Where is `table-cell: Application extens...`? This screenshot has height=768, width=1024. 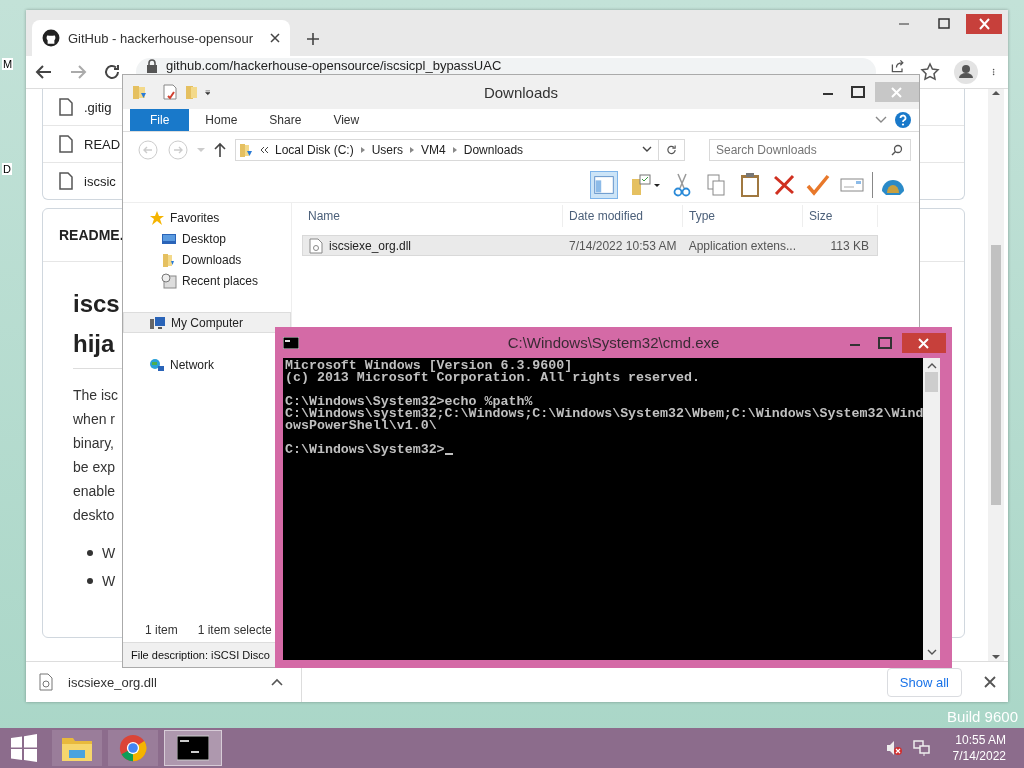
table-cell: Application extens... is located at coordinates (742, 245).